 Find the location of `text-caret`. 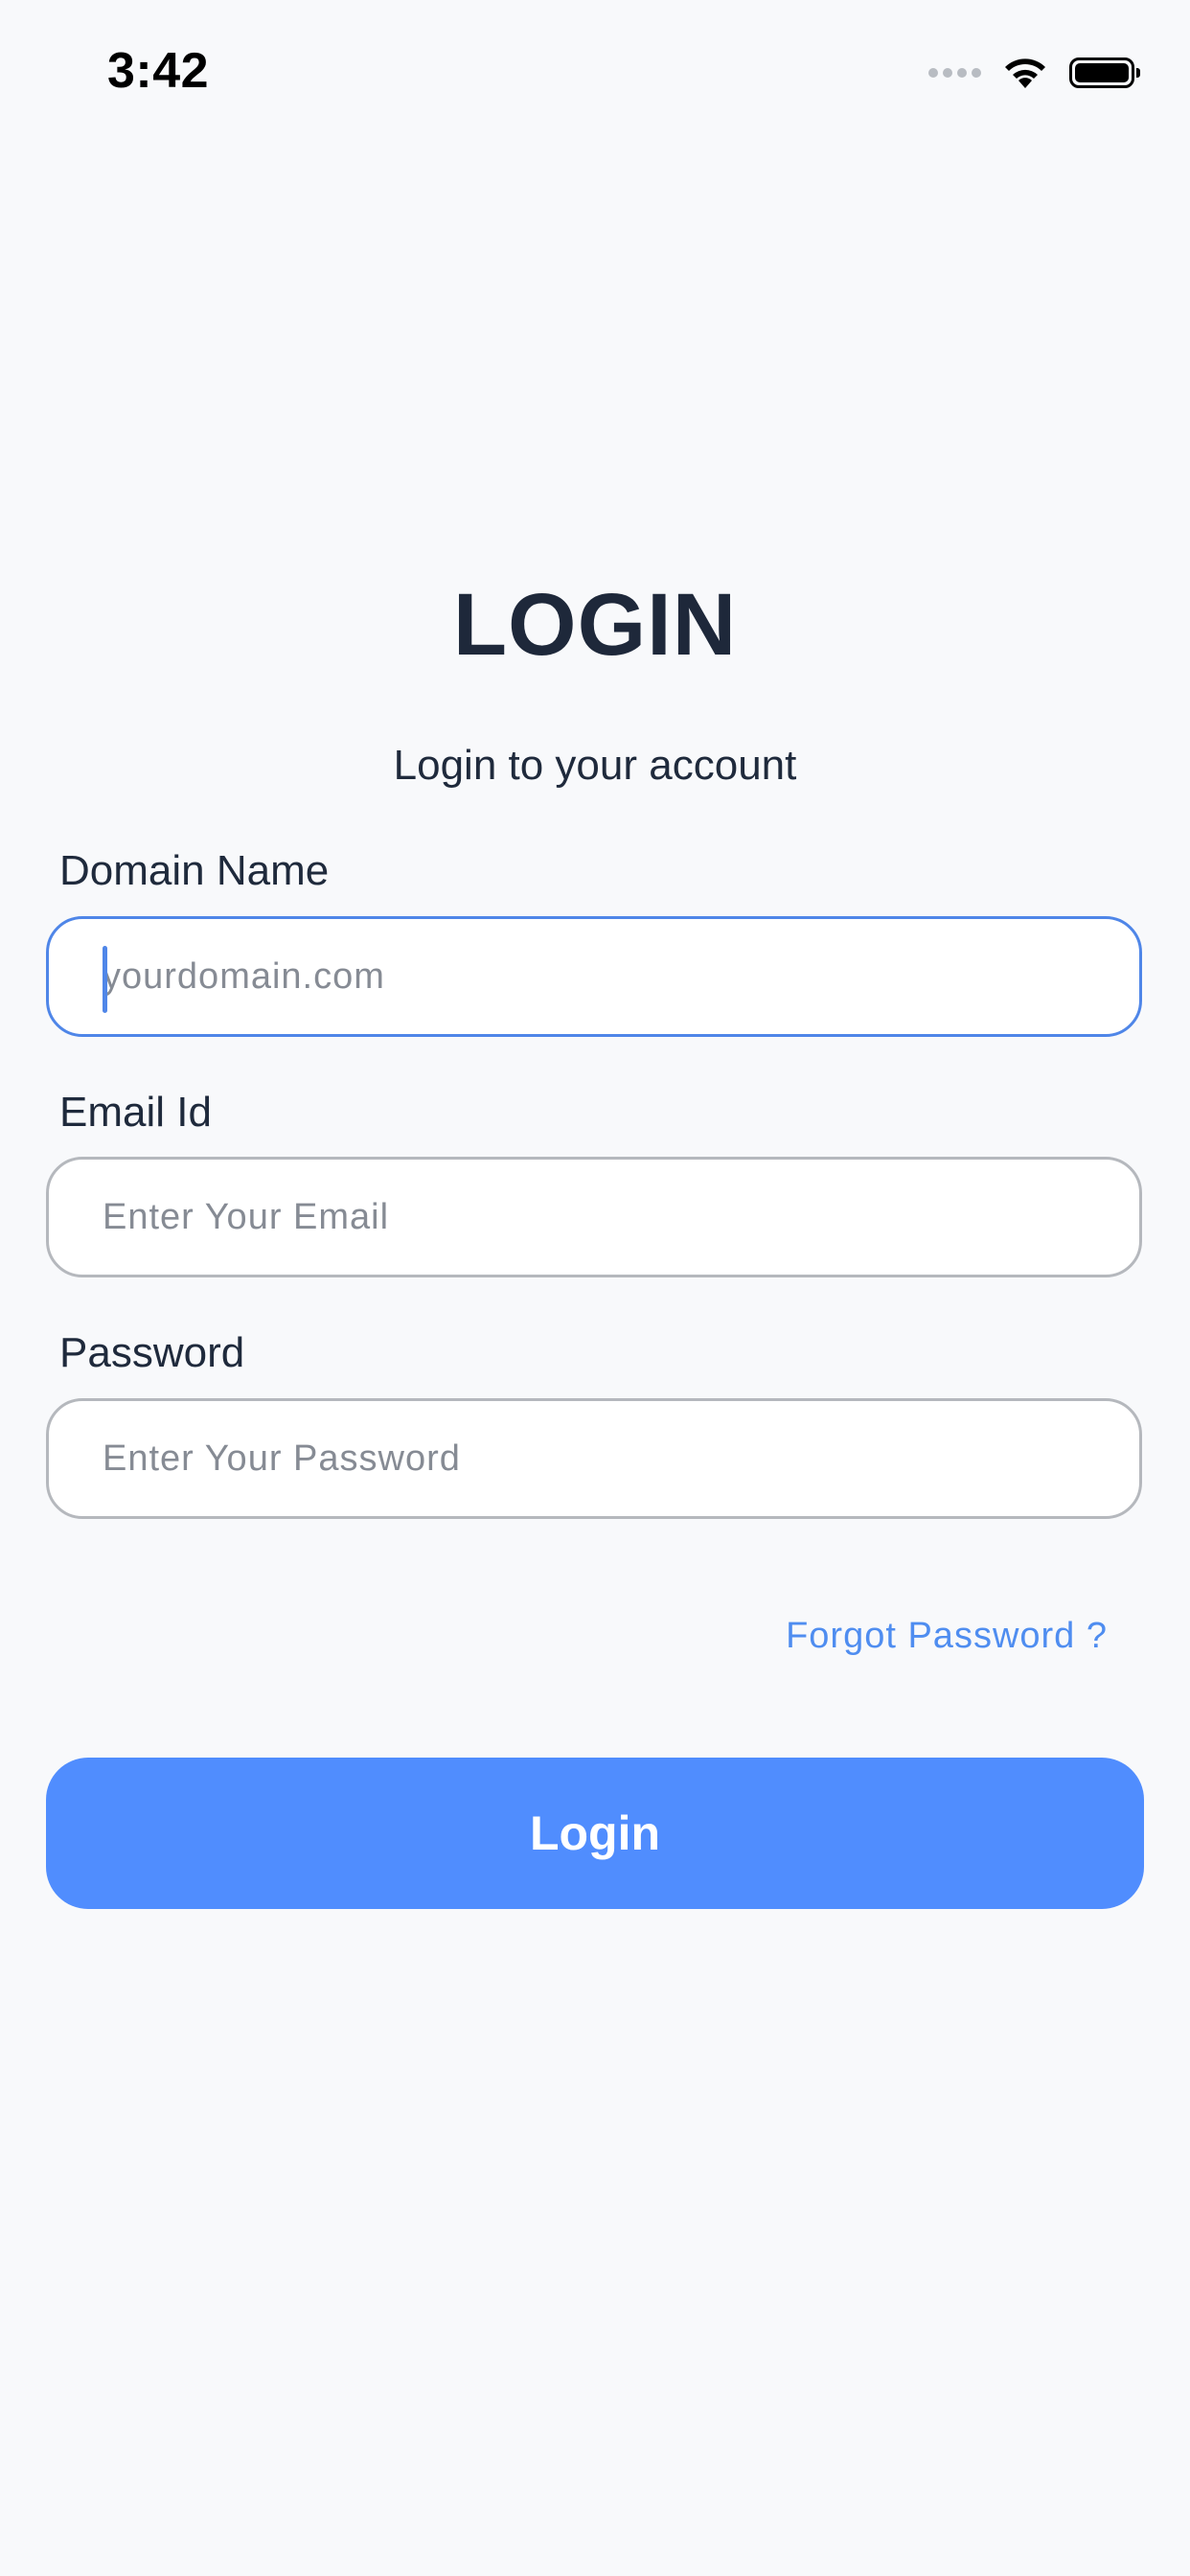

text-caret is located at coordinates (105, 979).